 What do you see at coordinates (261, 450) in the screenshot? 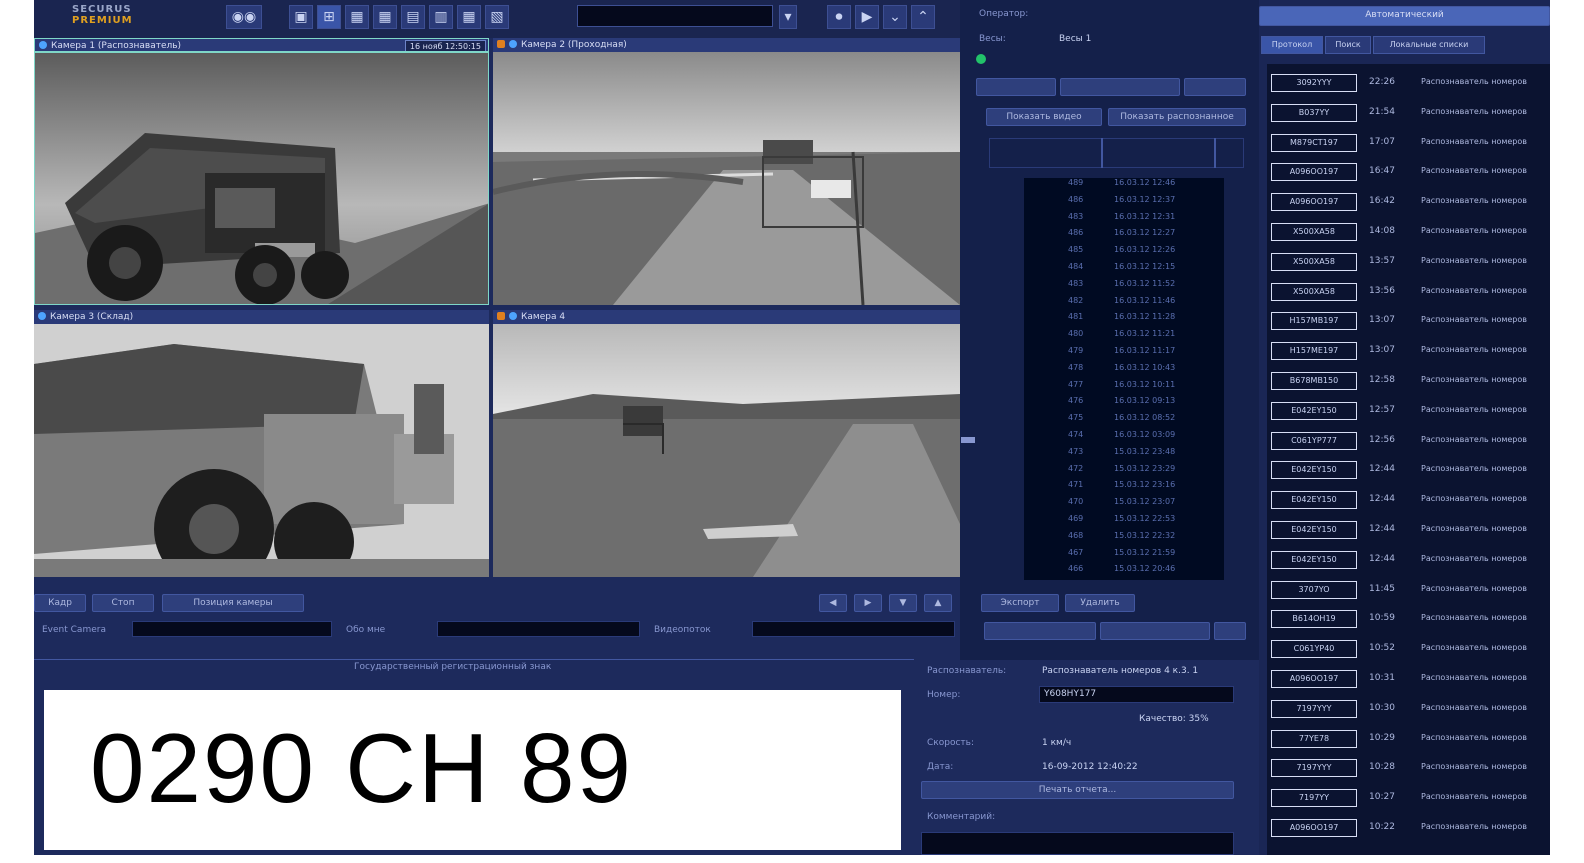
I see `camera-3-view` at bounding box center [261, 450].